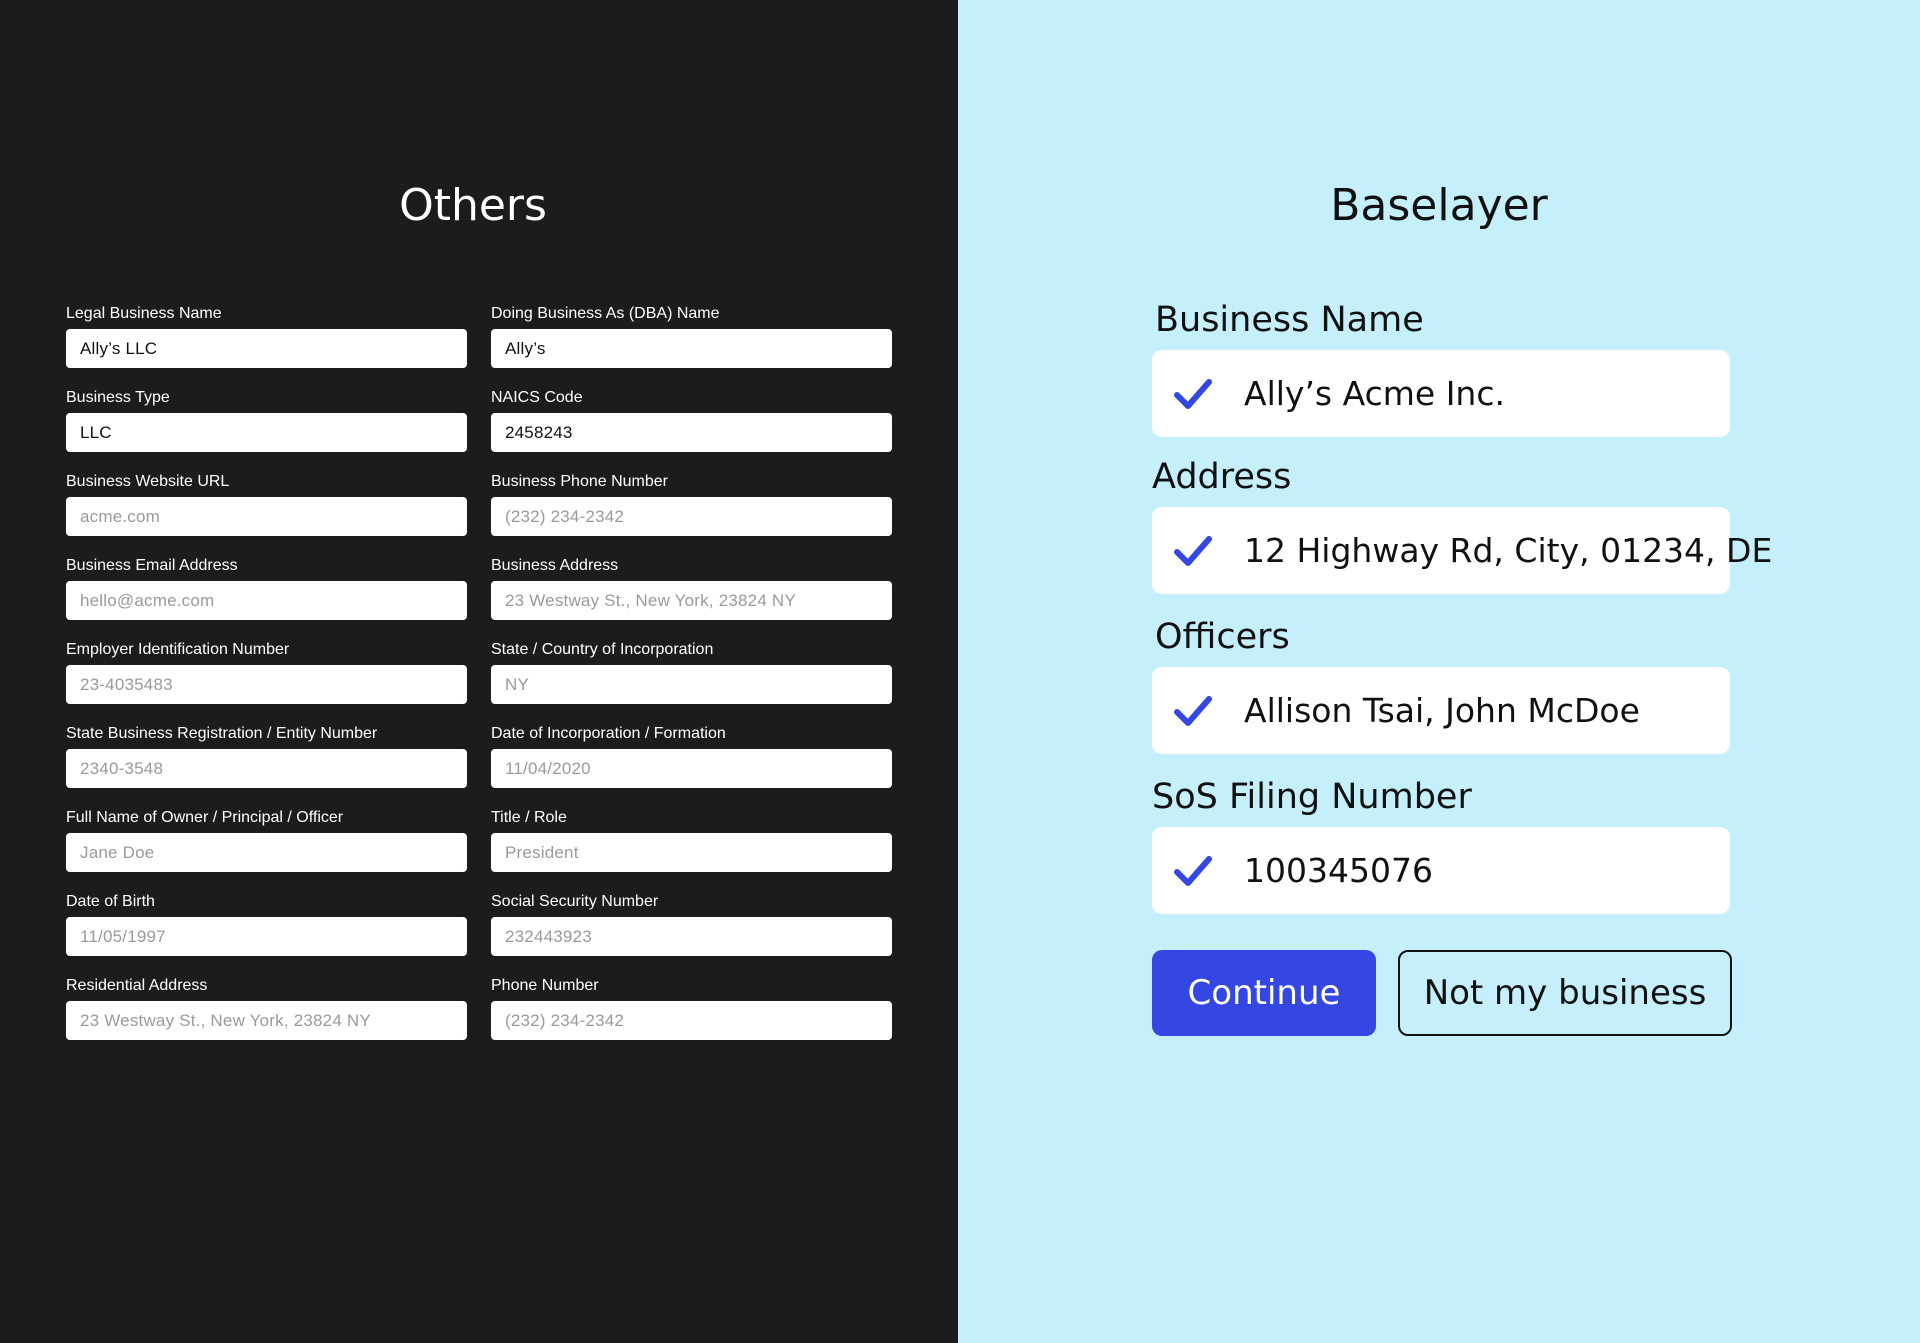  I want to click on address-value: 12 Highway Rd, City, 01234, DE, so click(1508, 550).